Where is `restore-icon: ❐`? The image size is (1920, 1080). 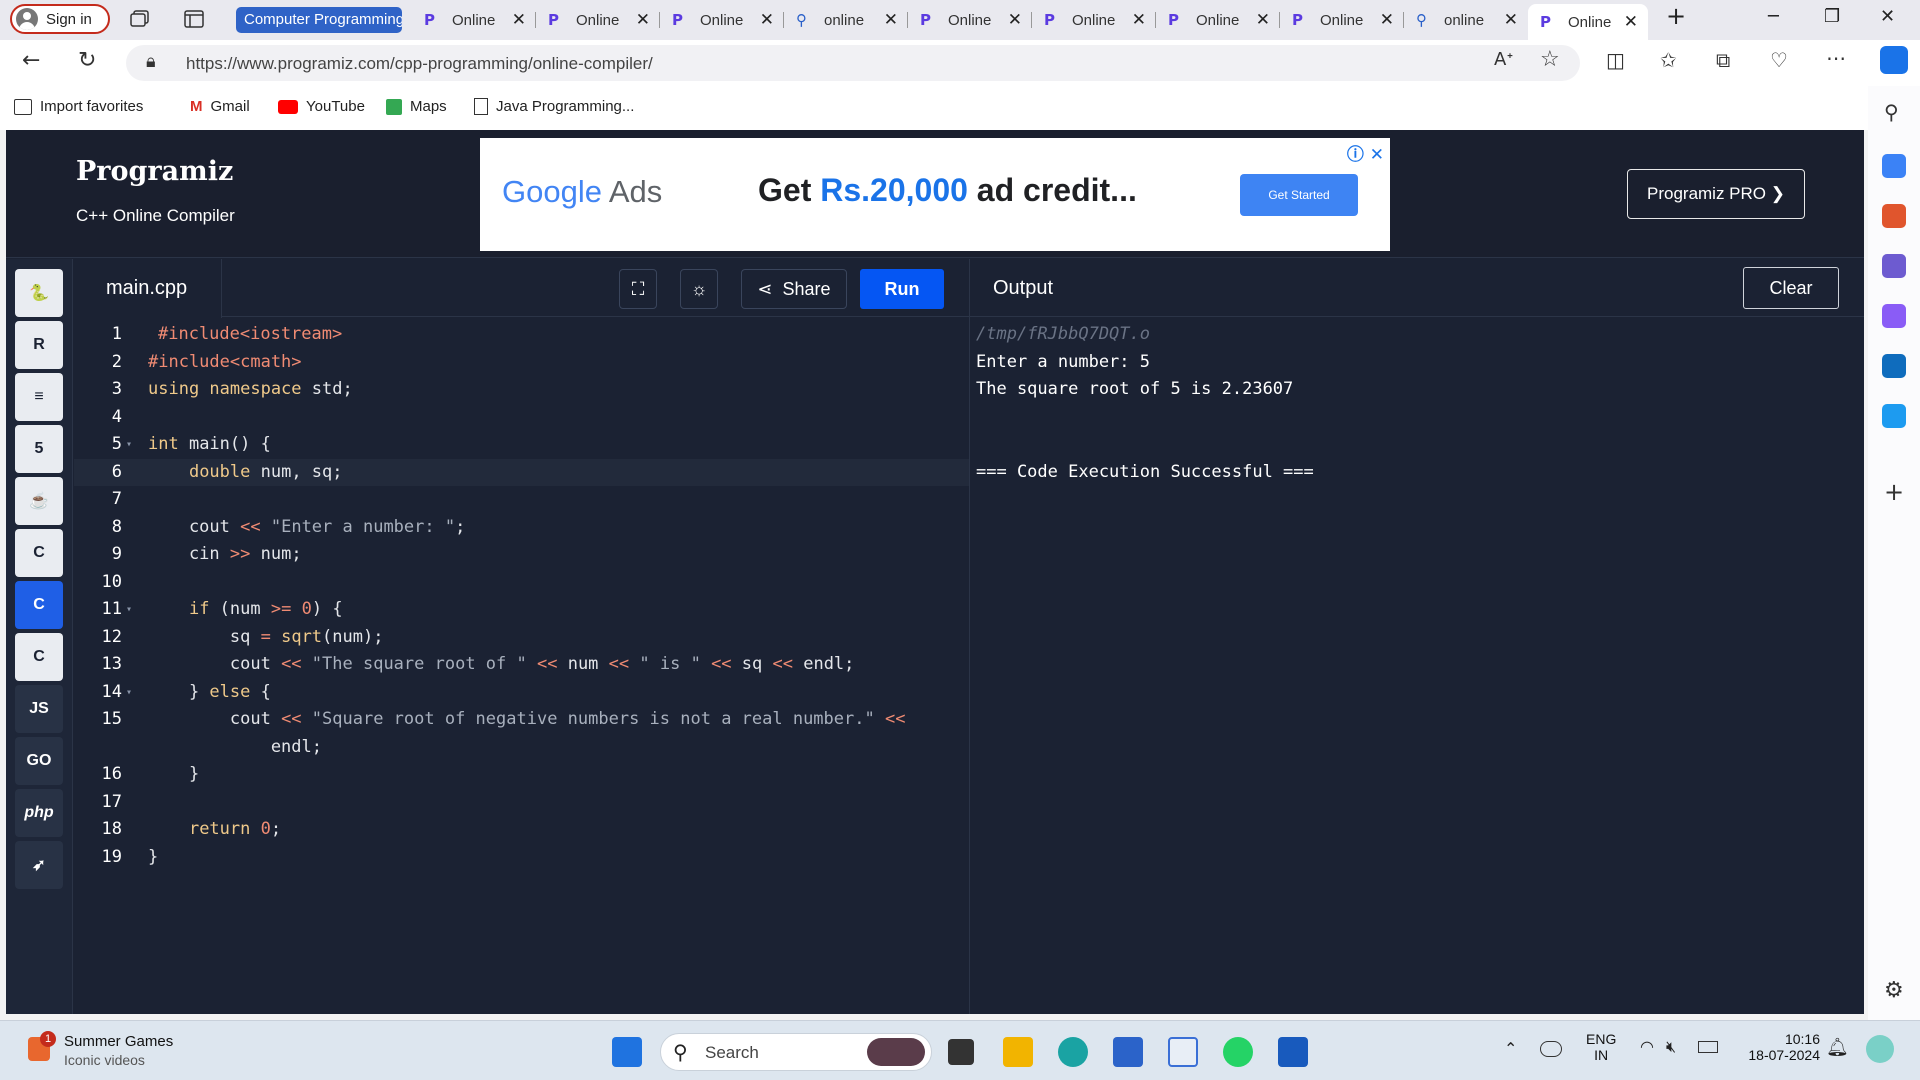
restore-icon: ❐ is located at coordinates (1832, 16).